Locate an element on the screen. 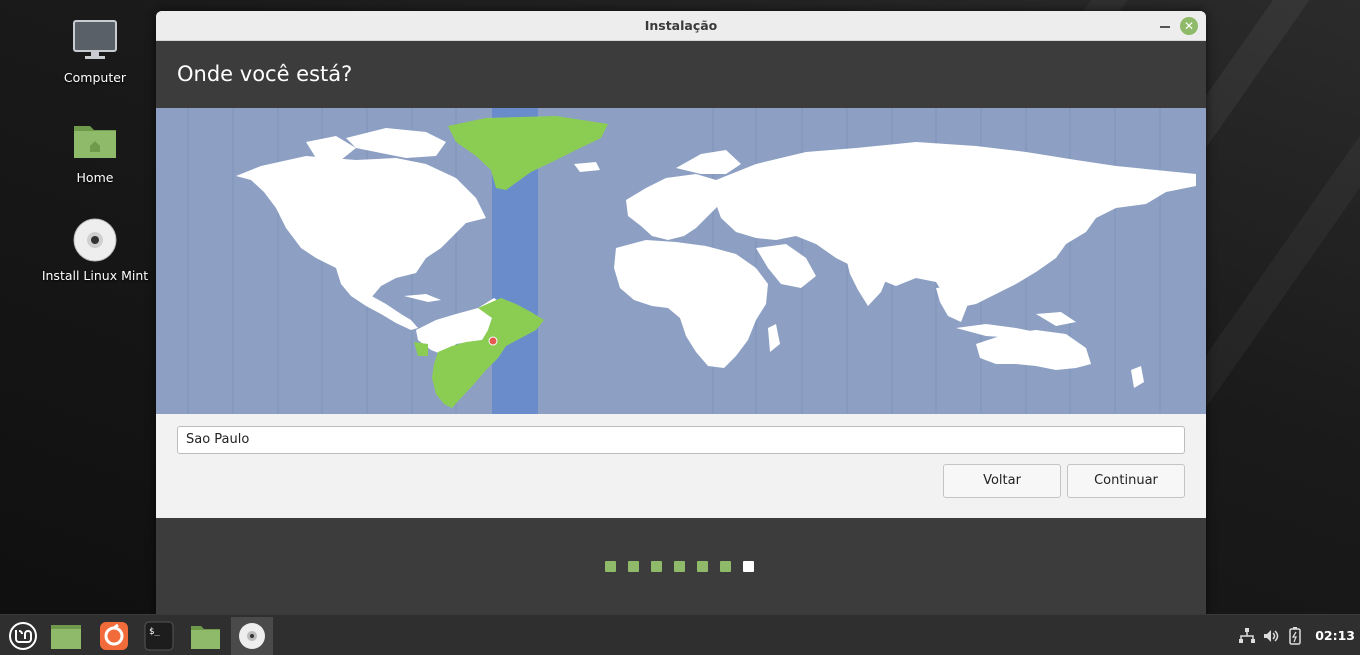 Image resolution: width=1360 pixels, height=655 pixels. minimize-button is located at coordinates (1165, 27).